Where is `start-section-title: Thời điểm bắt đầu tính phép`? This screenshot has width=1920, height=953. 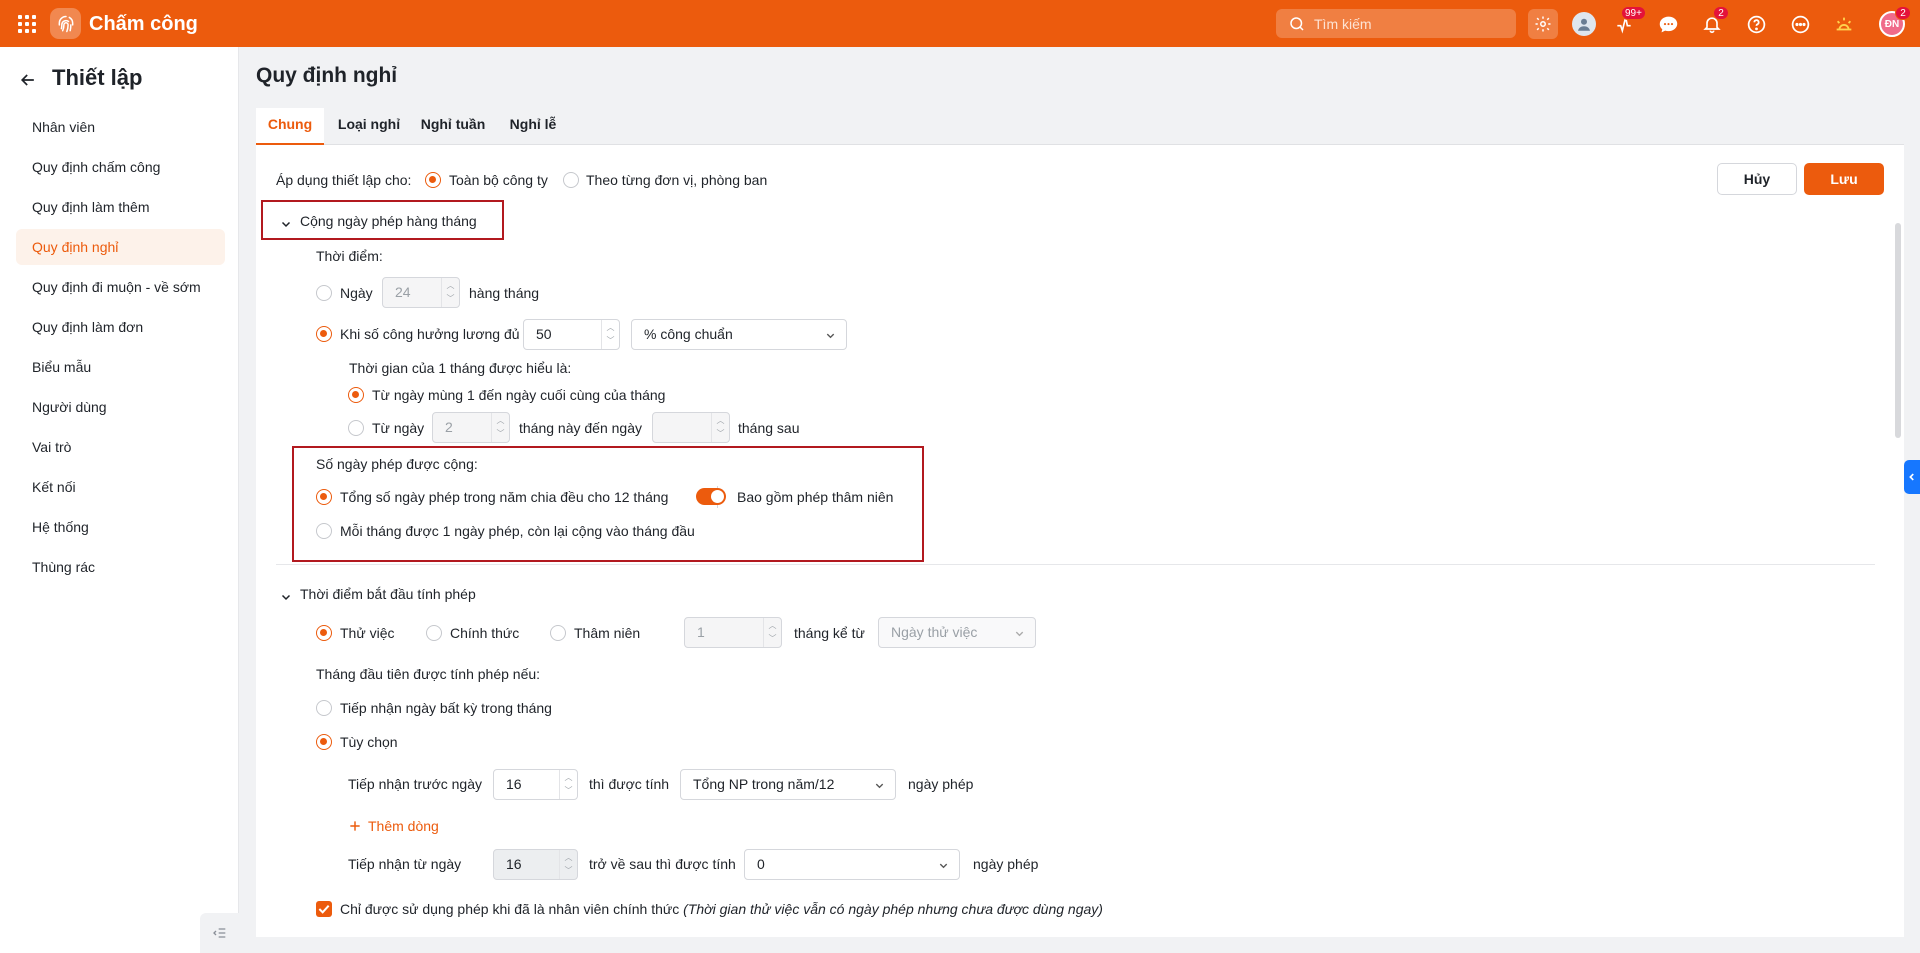 start-section-title: Thời điểm bắt đầu tính phép is located at coordinates (388, 594).